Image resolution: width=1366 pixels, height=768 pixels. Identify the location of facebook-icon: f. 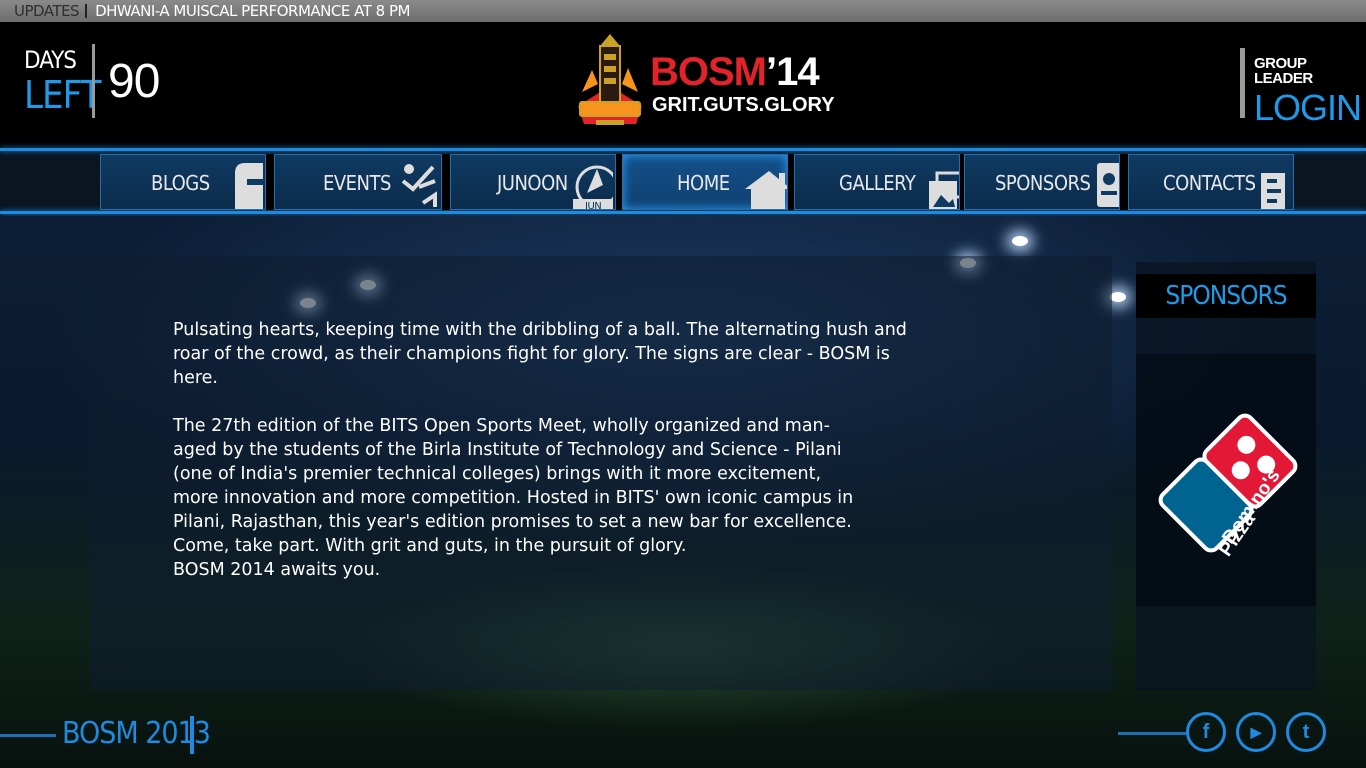
(1206, 732).